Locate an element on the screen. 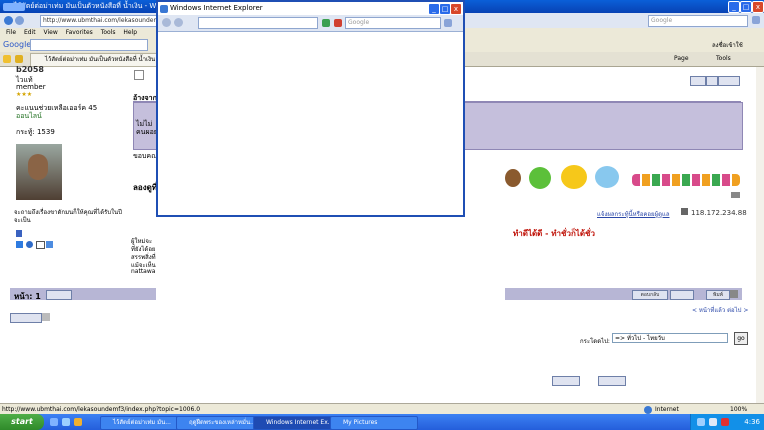 This screenshot has width=764, height=430. laughing-emoji-icon is located at coordinates (574, 177).